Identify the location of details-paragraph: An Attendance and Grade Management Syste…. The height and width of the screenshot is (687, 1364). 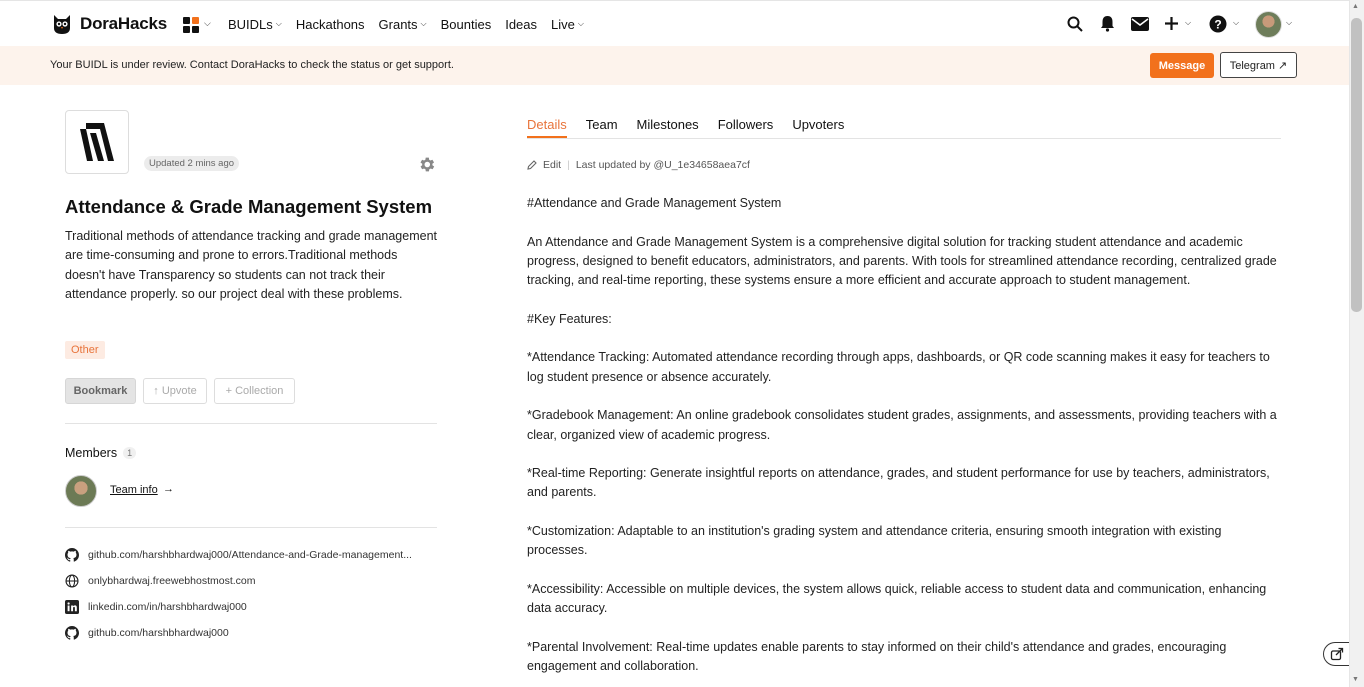
(902, 261).